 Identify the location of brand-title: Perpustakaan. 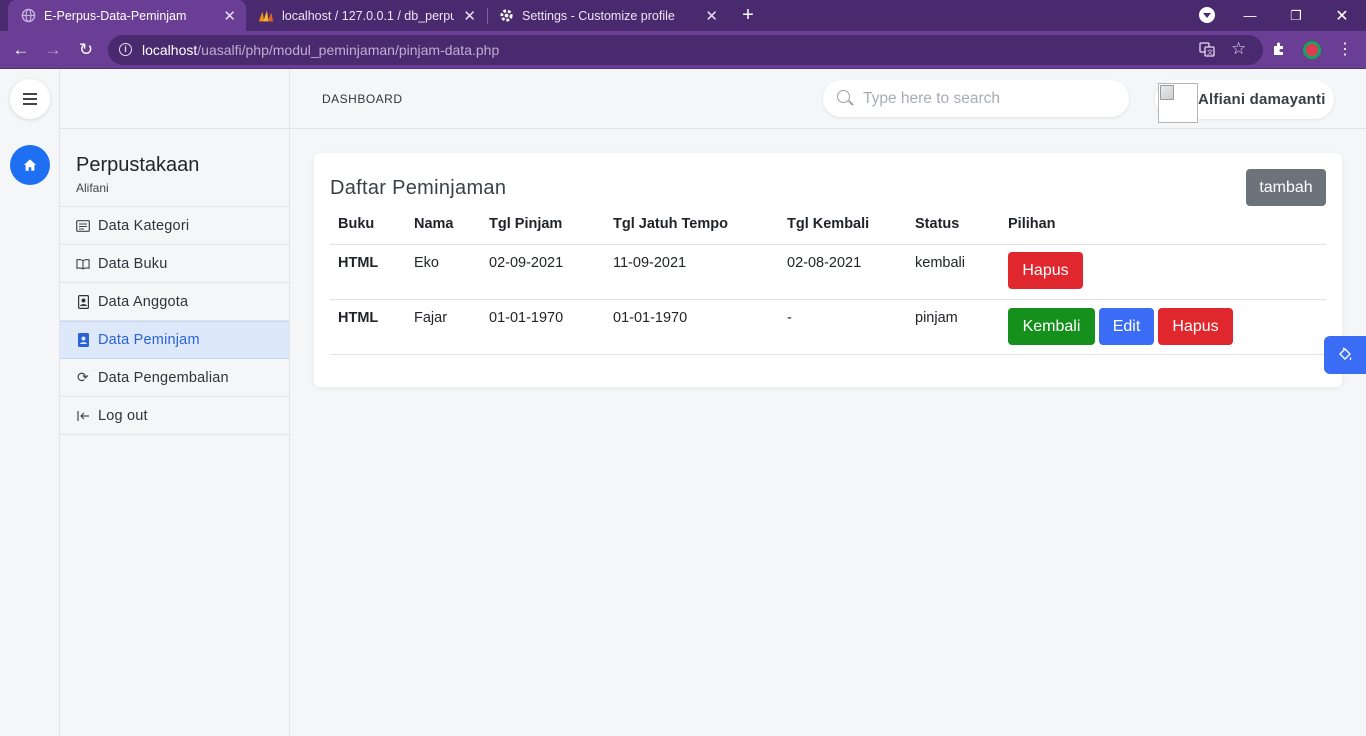
(138, 165).